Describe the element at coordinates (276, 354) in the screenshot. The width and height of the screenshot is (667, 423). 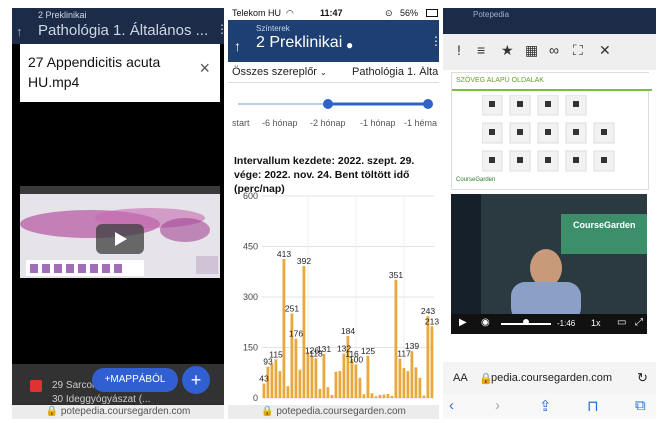
I see `data-label: 115` at that location.